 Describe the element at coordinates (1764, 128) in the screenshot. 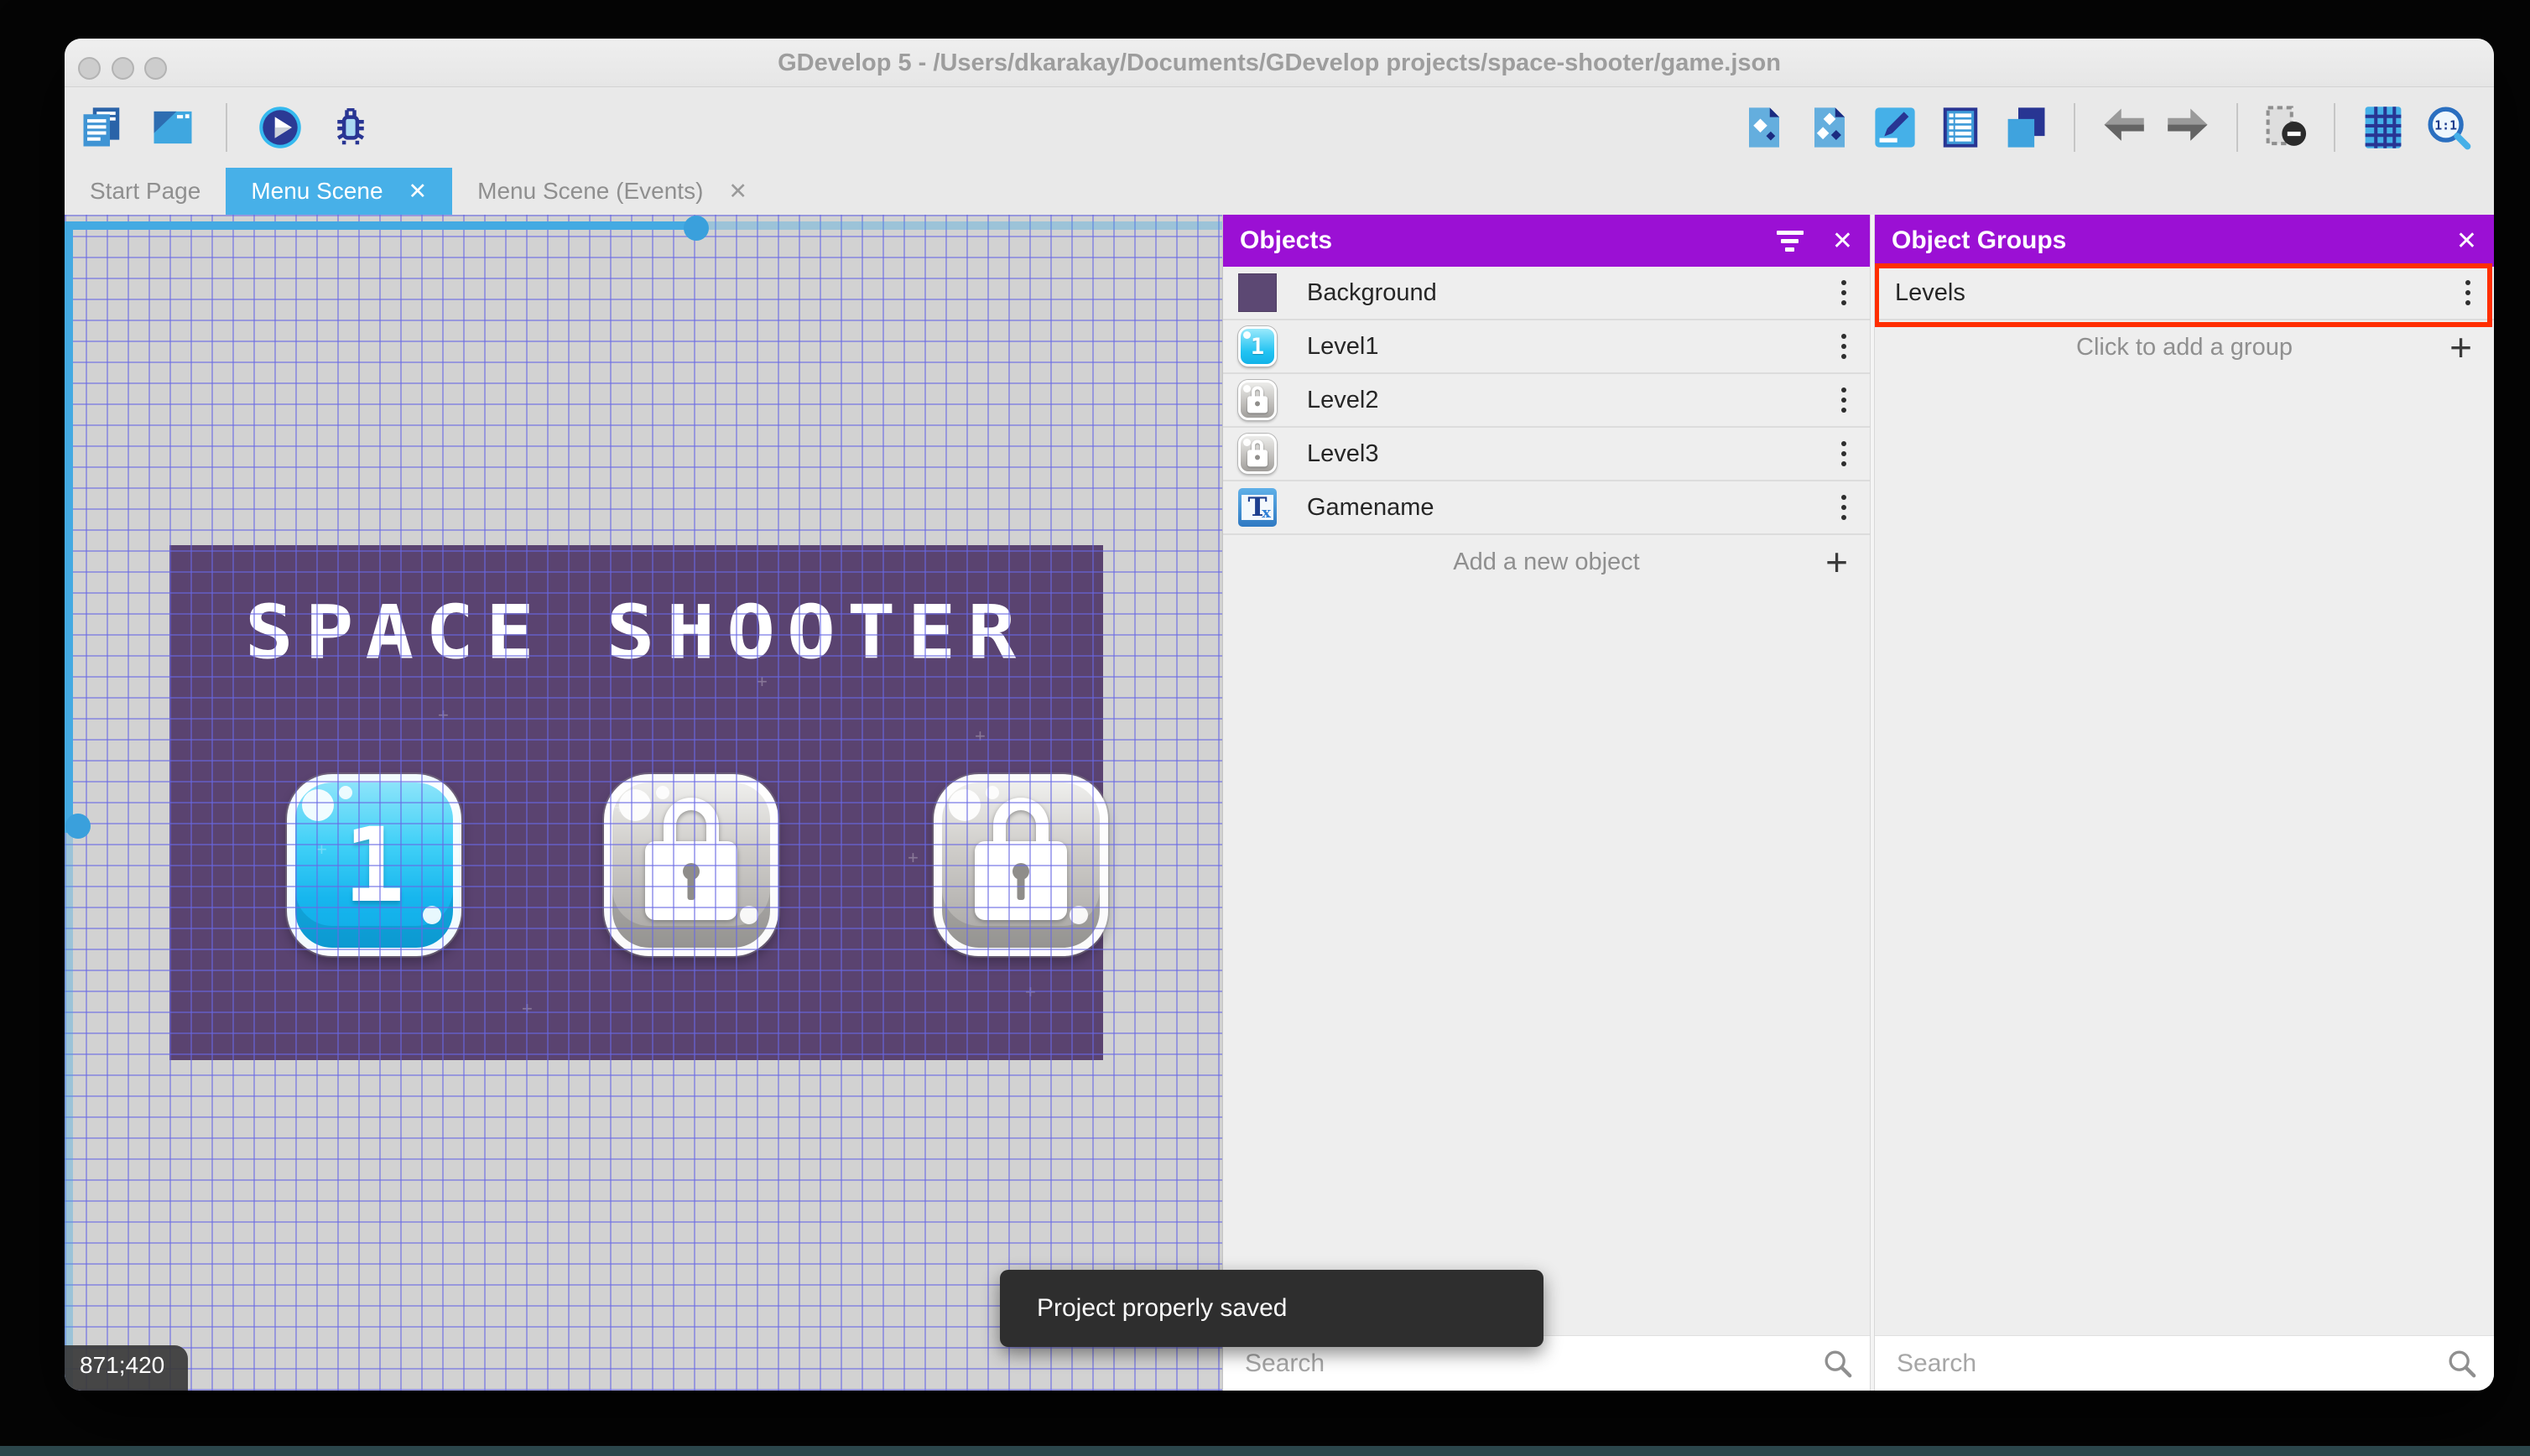

I see `add-object-icon` at that location.